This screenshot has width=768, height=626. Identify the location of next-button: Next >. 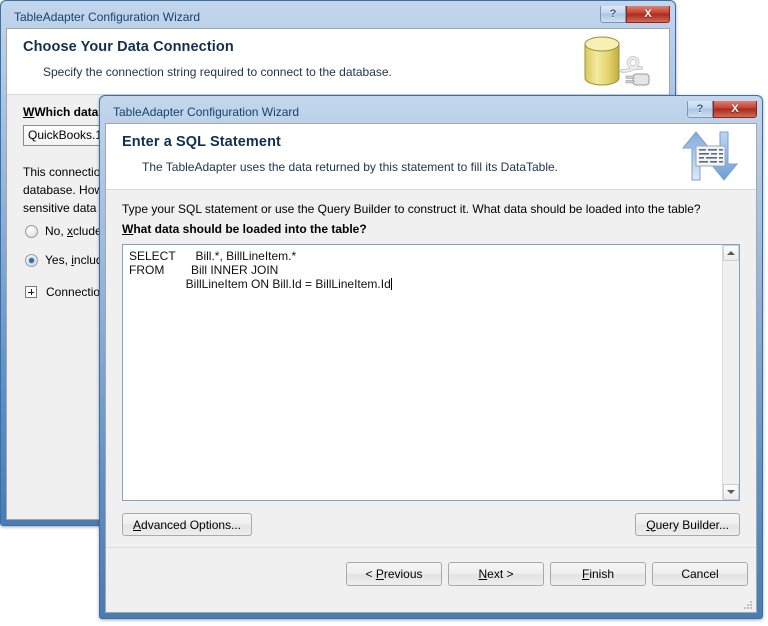
(496, 574).